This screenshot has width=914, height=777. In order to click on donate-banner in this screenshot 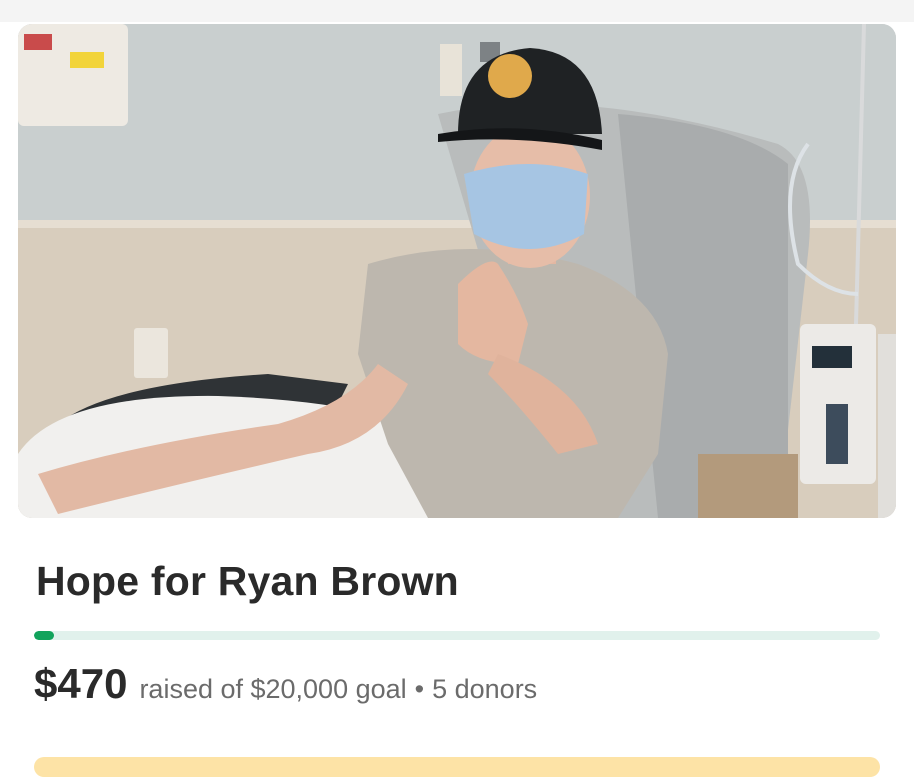, I will do `click(457, 767)`.